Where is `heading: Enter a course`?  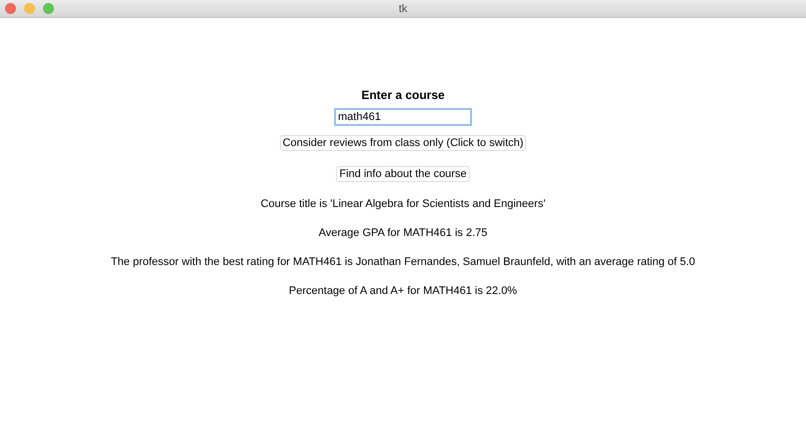 heading: Enter a course is located at coordinates (403, 95).